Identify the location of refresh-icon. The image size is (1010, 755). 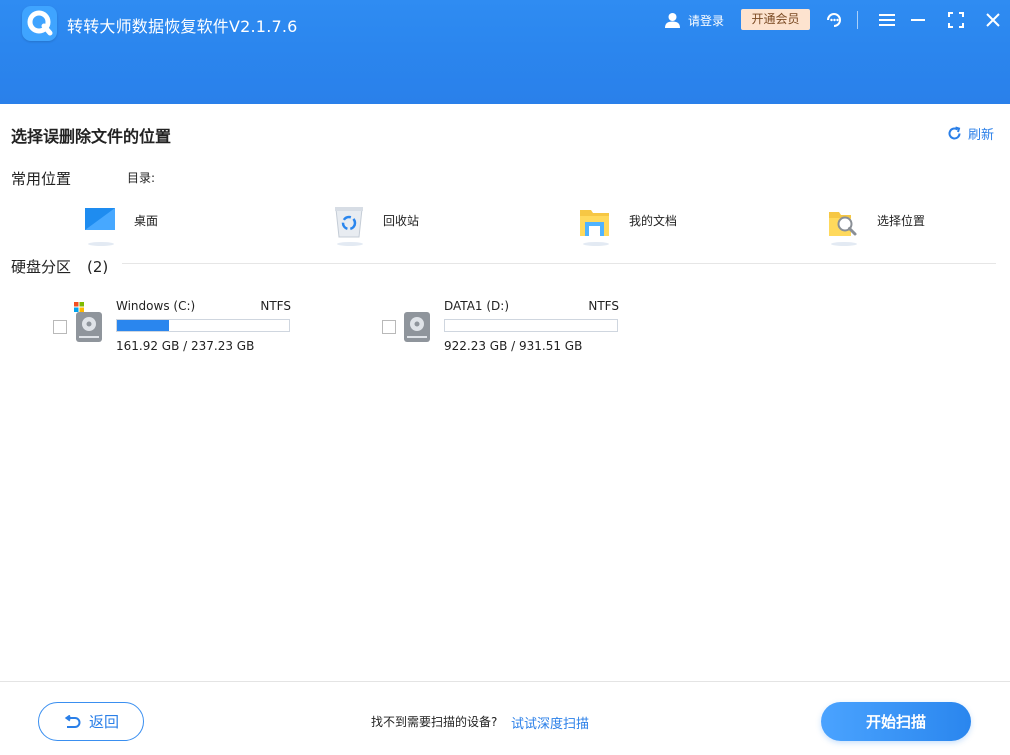
(954, 133).